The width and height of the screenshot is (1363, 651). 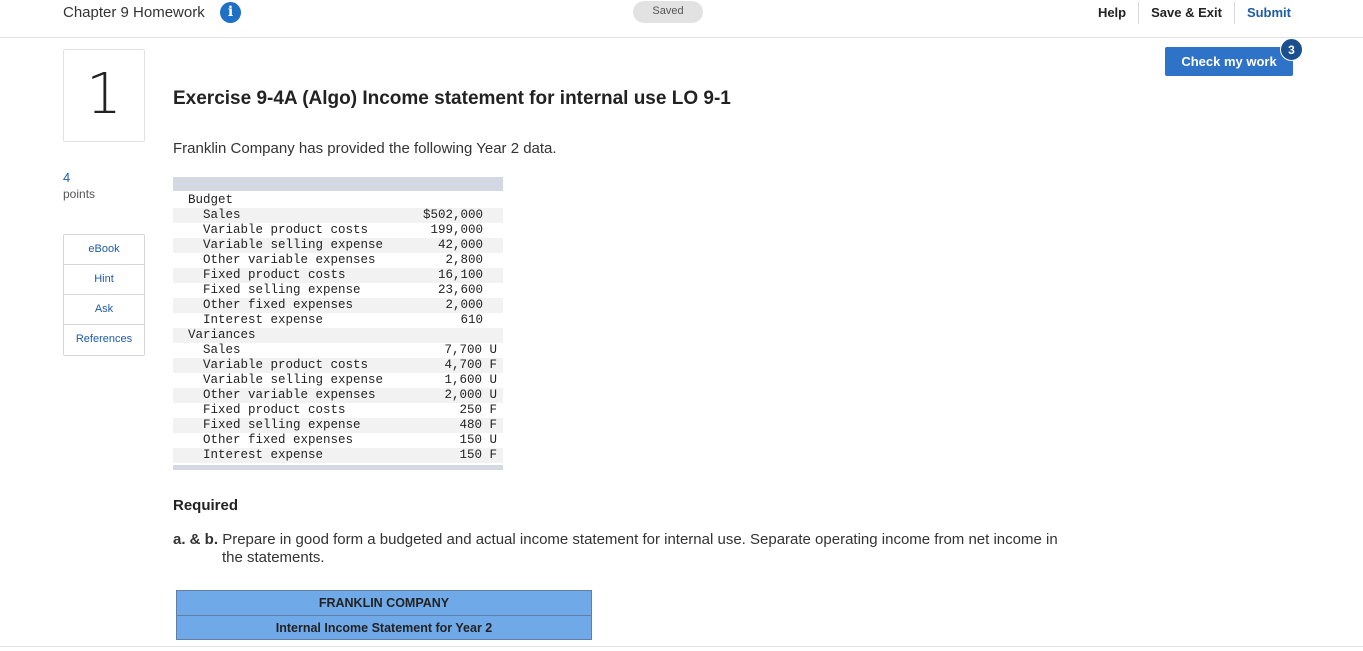 I want to click on row-value: 2,800, so click(x=464, y=260).